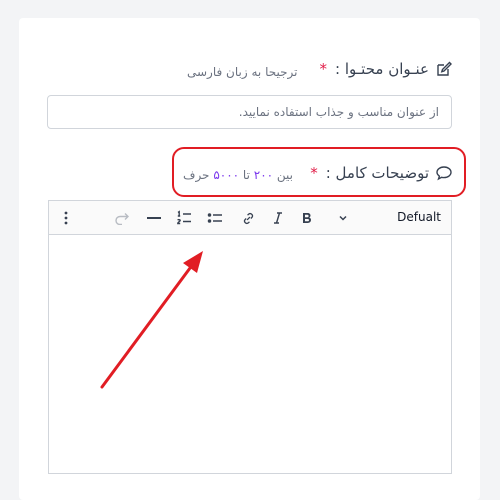 The height and width of the screenshot is (500, 500). I want to click on title-input, so click(249, 112).